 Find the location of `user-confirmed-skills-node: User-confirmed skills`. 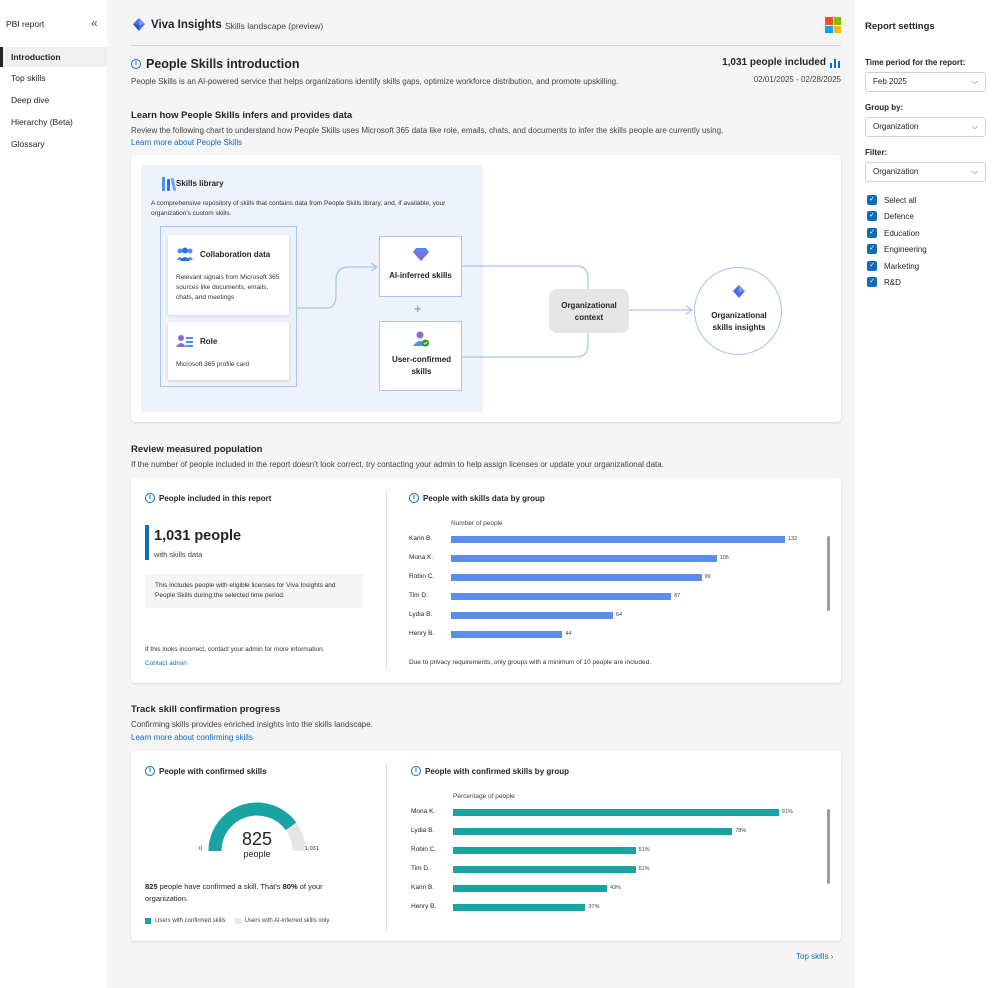

user-confirmed-skills-node: User-confirmed skills is located at coordinates (420, 356).